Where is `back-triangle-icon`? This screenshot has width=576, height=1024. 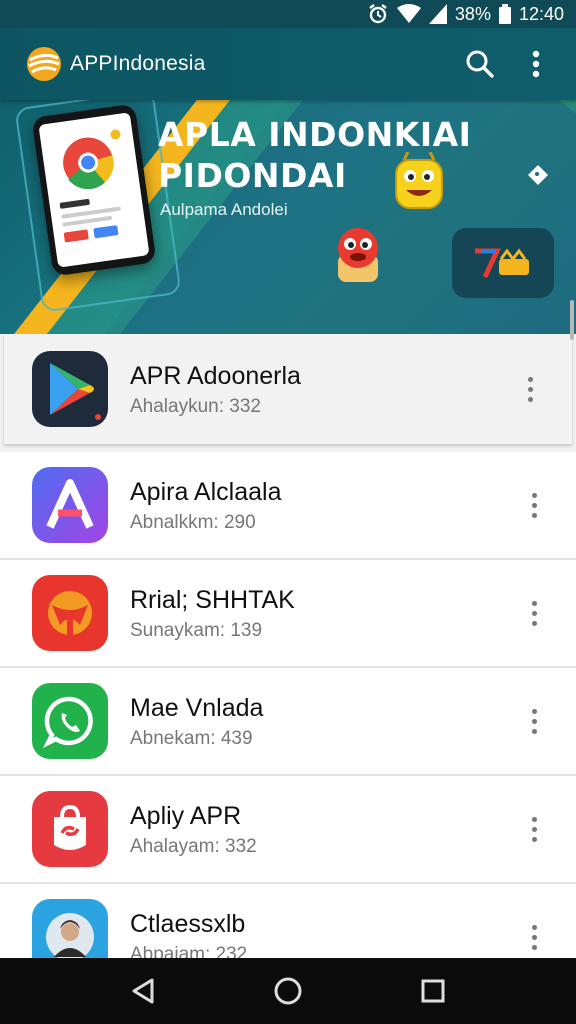 back-triangle-icon is located at coordinates (143, 991).